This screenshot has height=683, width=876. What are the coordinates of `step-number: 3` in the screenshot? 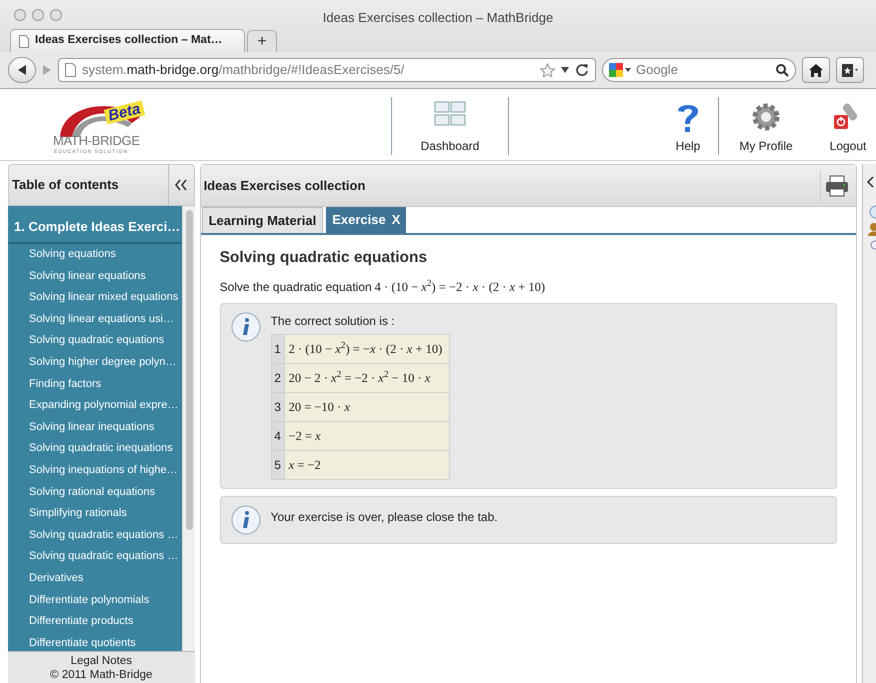 It's located at (277, 407).